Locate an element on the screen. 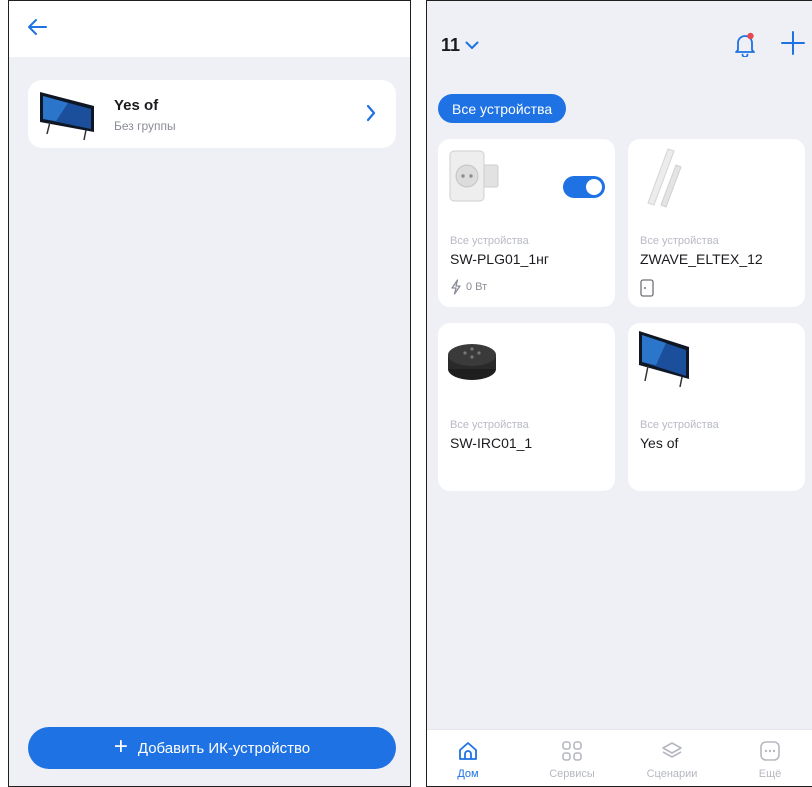  nav-tab-services: Сервисы is located at coordinates (572, 760).